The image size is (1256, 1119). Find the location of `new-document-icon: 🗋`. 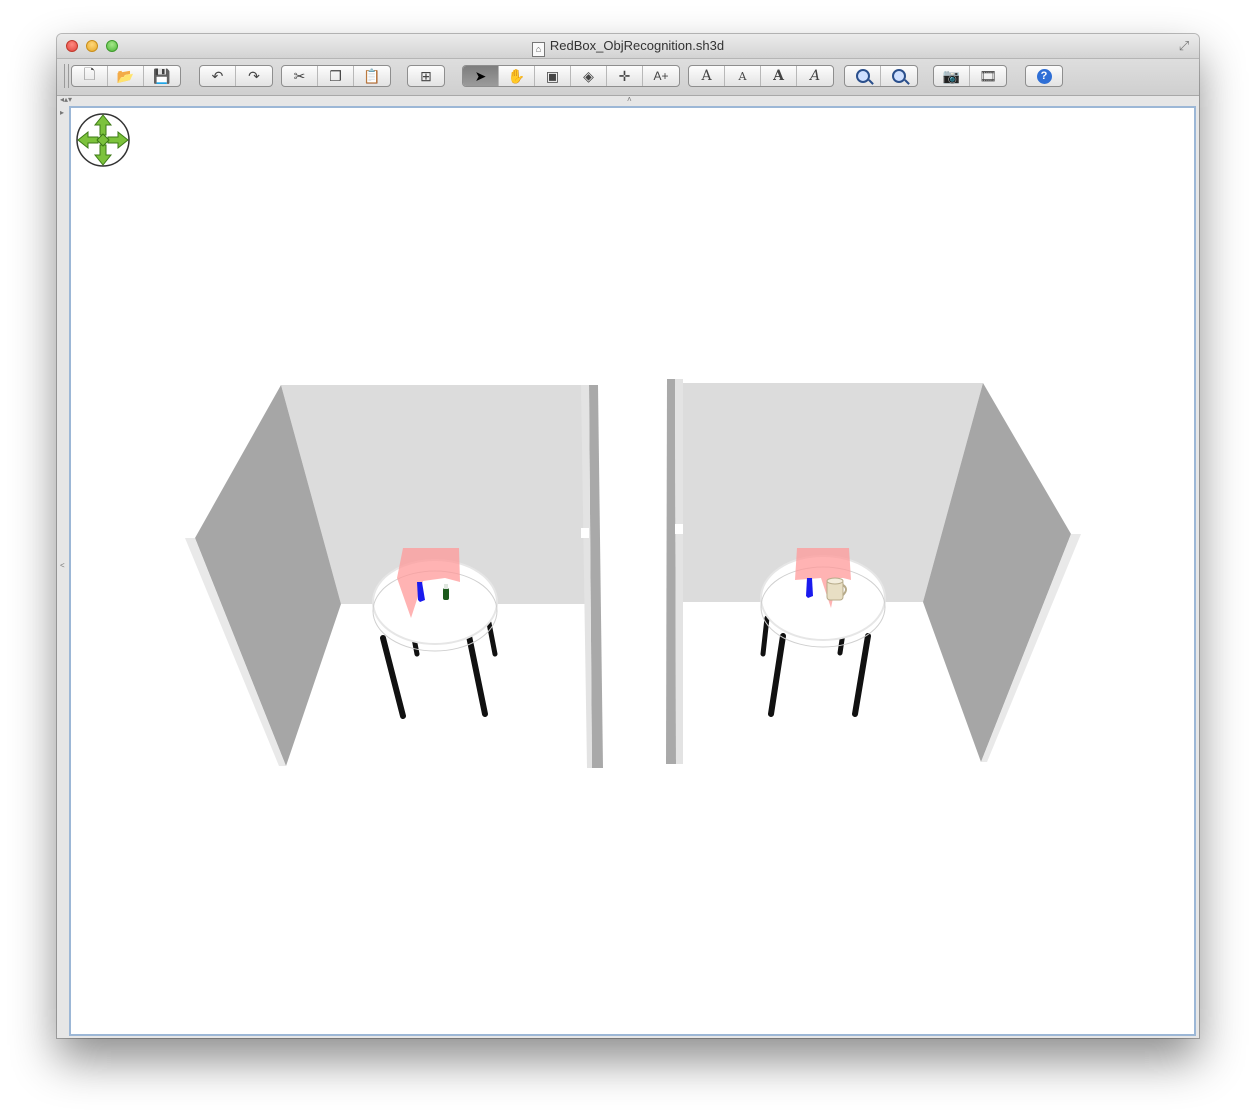

new-document-icon: 🗋 is located at coordinates (89, 74).